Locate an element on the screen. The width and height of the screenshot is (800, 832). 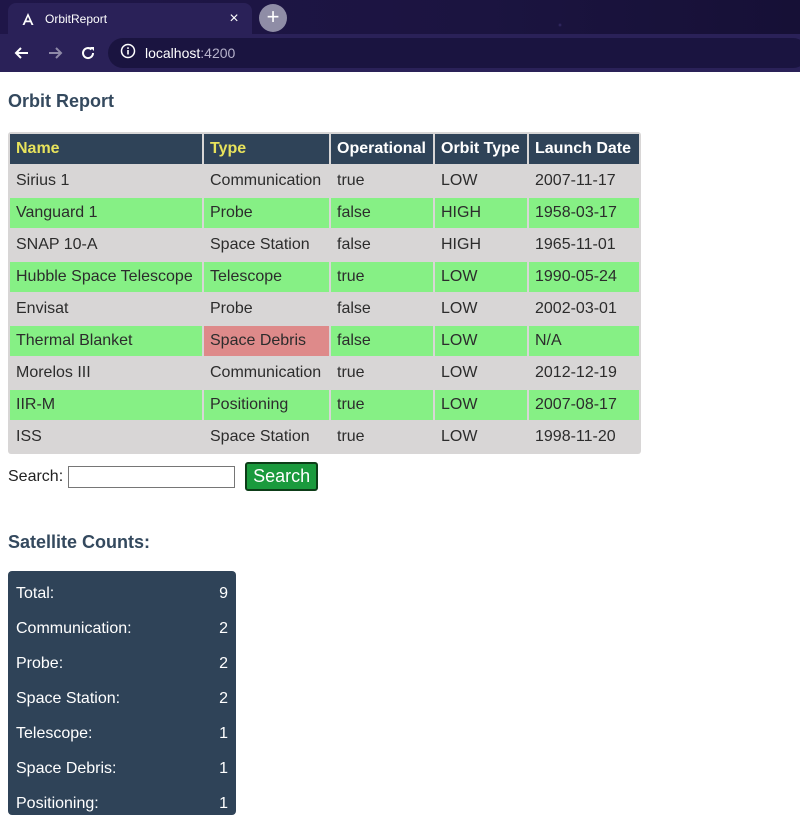
cell-launch-date: 2002-03-01 is located at coordinates (584, 309).